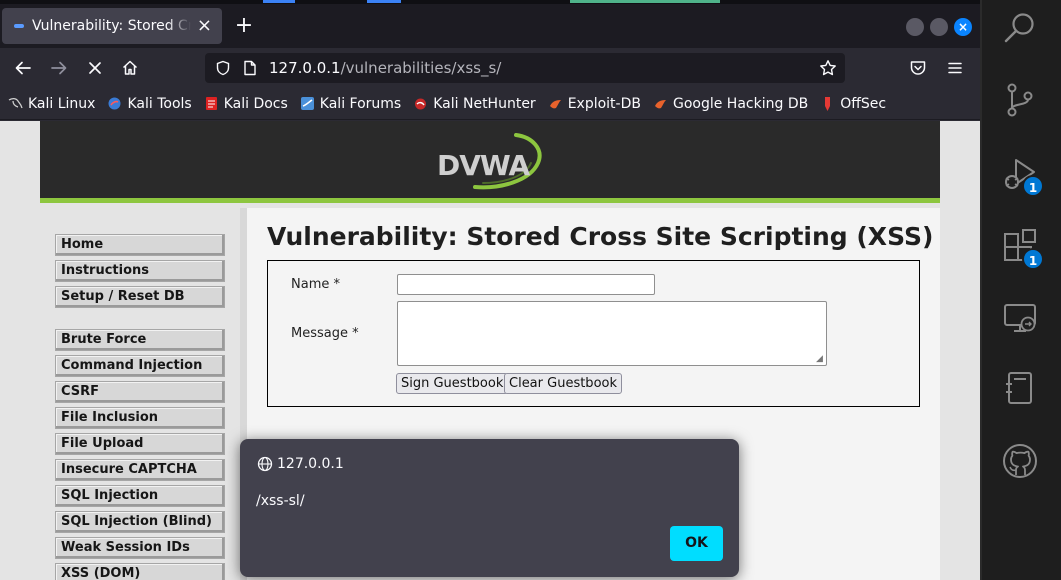  I want to click on alert-origin: 127.0.0.1, so click(310, 464).